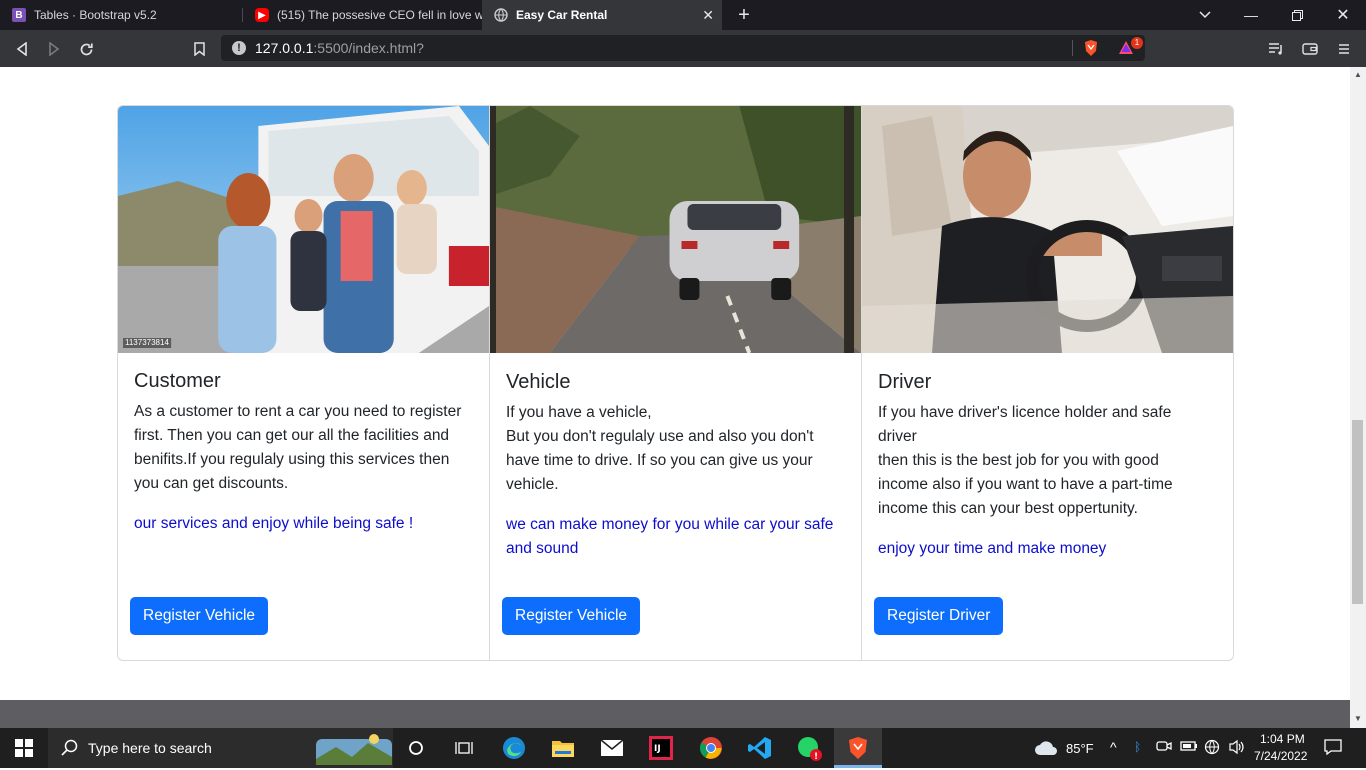 This screenshot has height=770, width=1366. I want to click on card-link-text: enjoy your time and make money, so click(1050, 549).